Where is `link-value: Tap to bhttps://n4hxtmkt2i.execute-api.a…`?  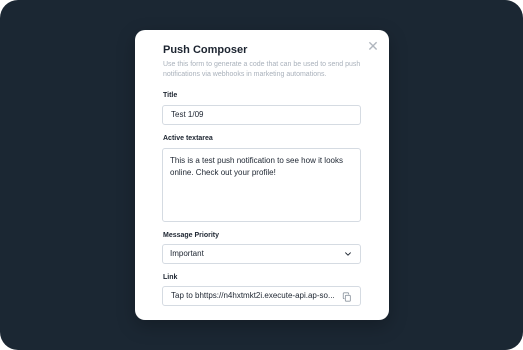
link-value: Tap to bhttps://n4hxtmkt2i.execute-api.a… is located at coordinates (253, 295).